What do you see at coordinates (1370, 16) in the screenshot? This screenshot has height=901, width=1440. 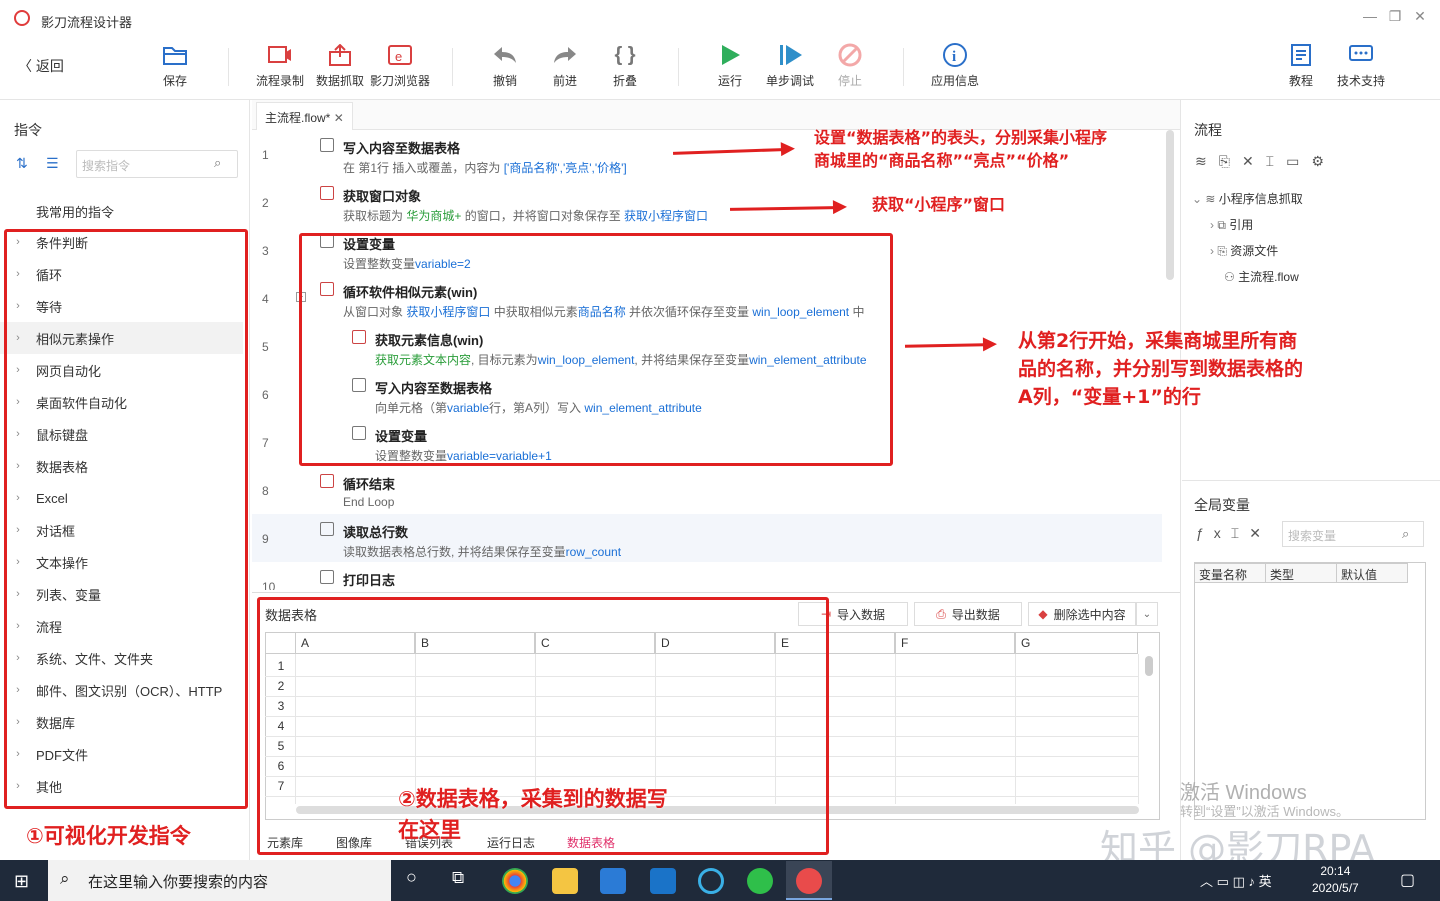 I see `minimize-button: —` at bounding box center [1370, 16].